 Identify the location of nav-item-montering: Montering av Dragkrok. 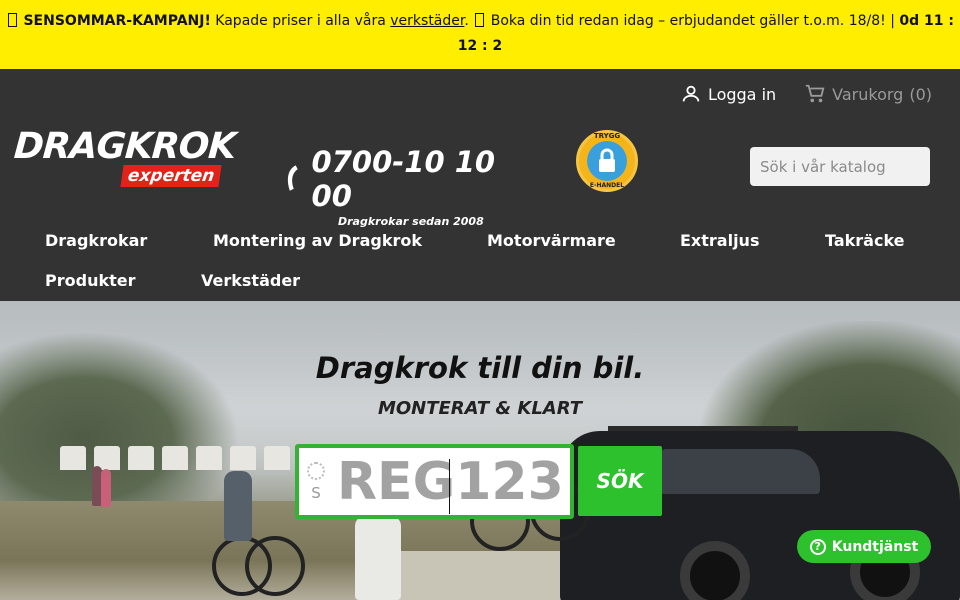
(317, 240).